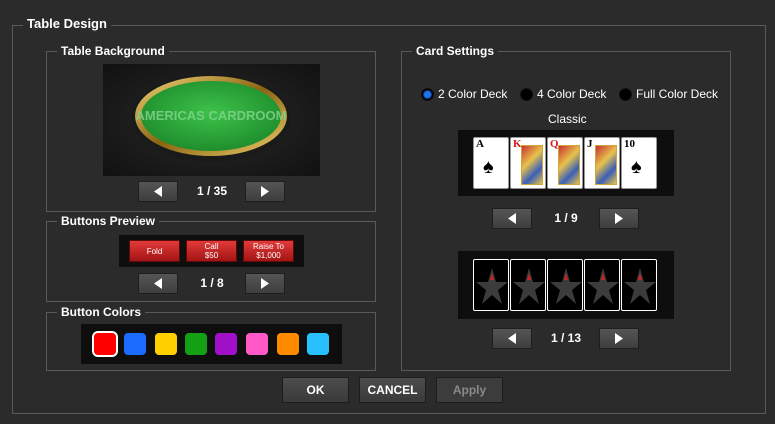 The width and height of the screenshot is (775, 424). I want to click on preview-call-label: Call, so click(211, 246).